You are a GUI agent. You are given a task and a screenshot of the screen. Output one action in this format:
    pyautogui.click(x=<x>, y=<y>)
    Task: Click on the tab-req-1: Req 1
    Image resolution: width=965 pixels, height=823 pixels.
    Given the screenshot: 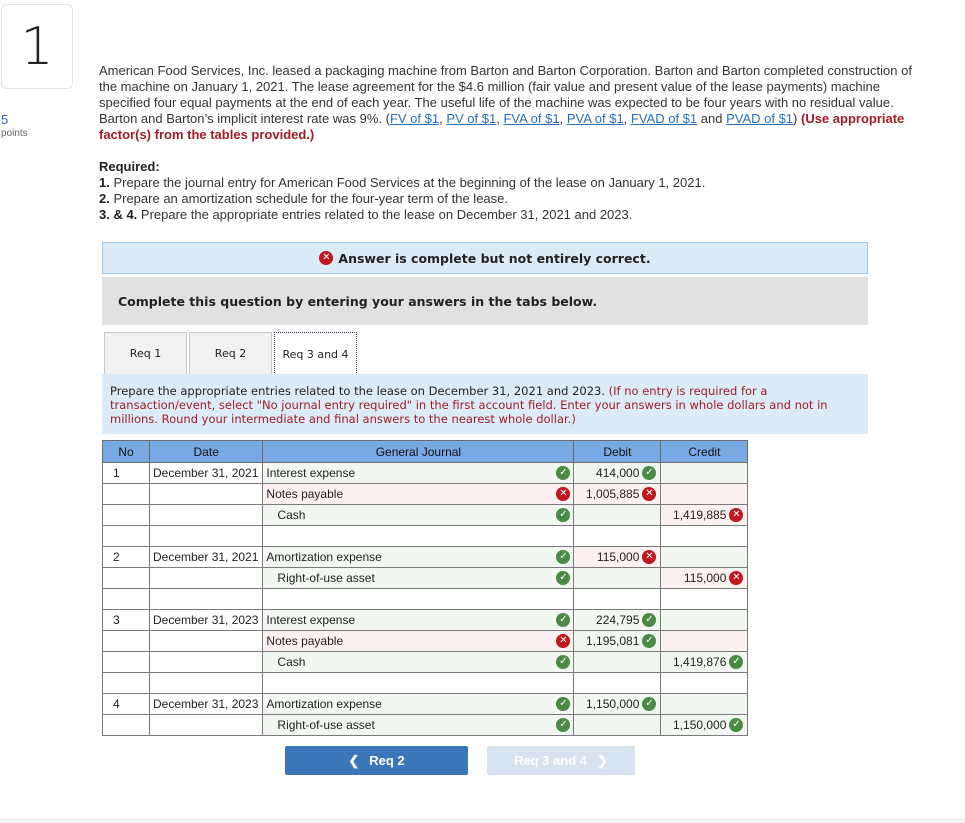 What is the action you would take?
    pyautogui.click(x=145, y=353)
    